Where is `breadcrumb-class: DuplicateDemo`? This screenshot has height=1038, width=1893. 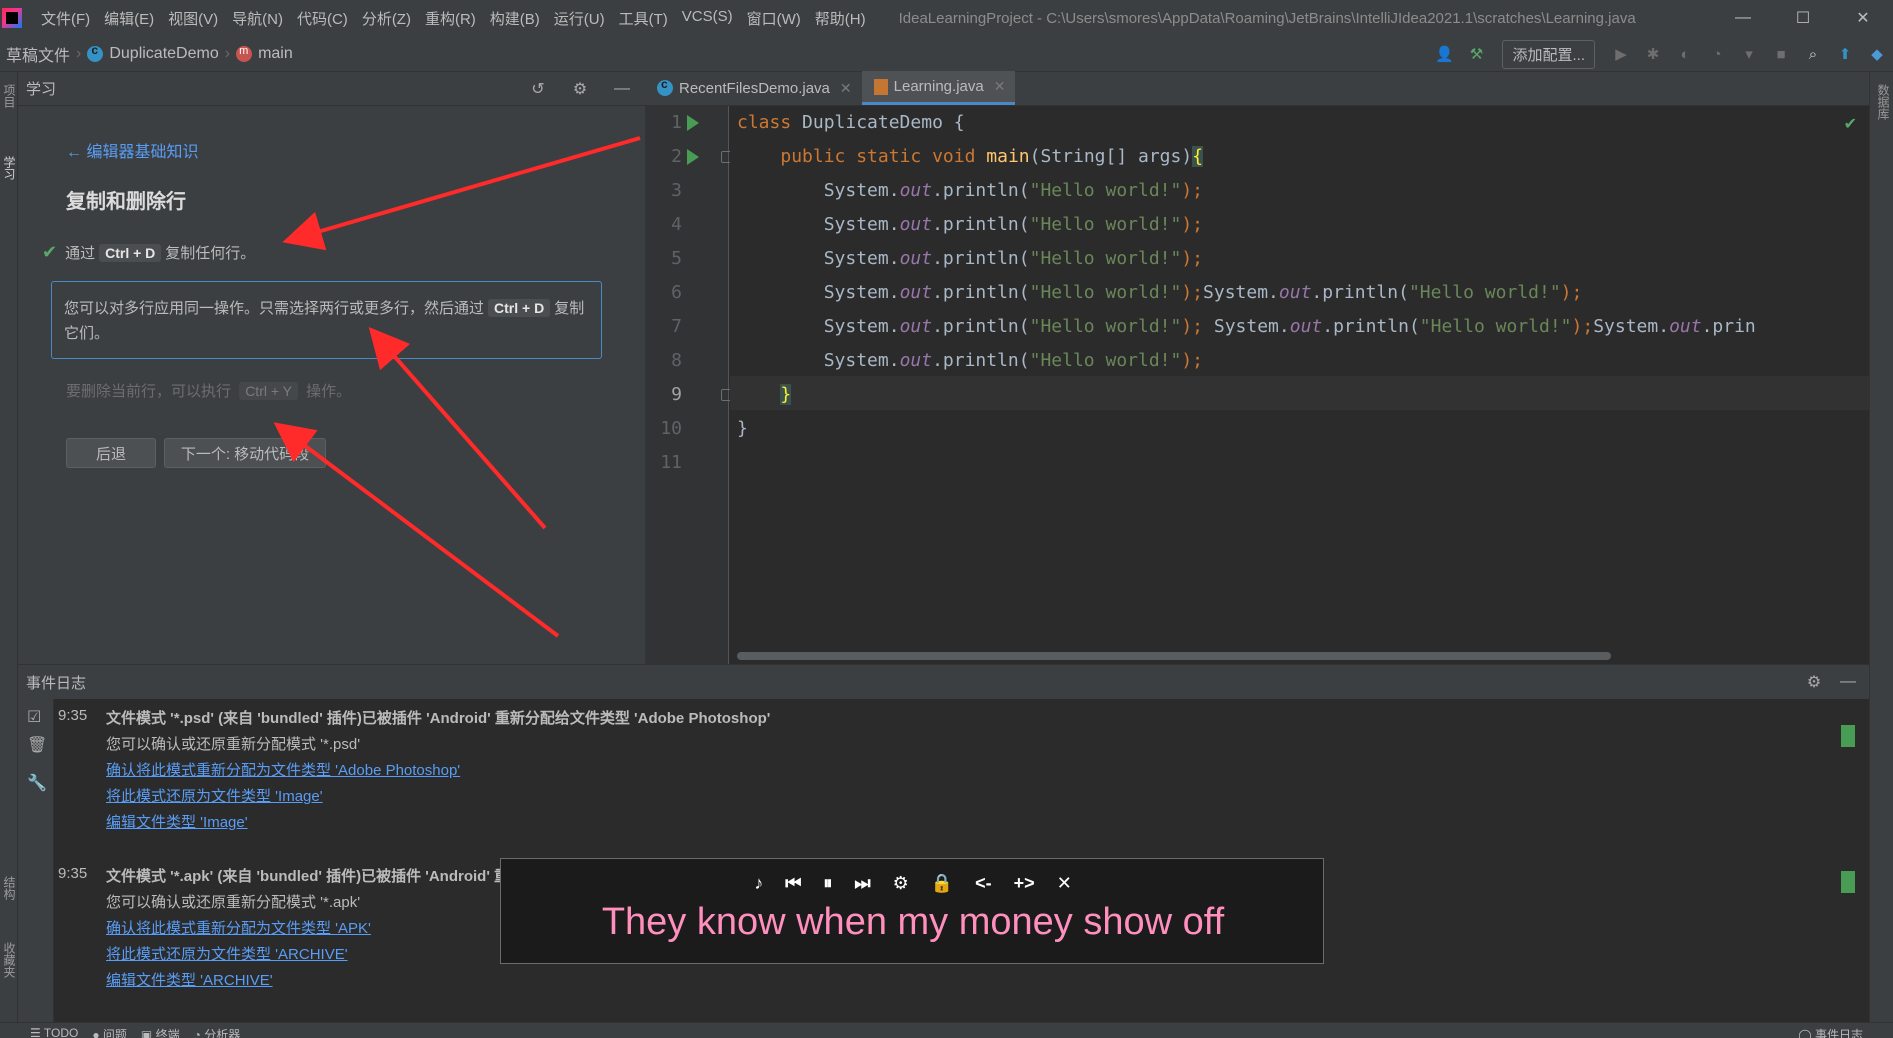 breadcrumb-class: DuplicateDemo is located at coordinates (163, 54).